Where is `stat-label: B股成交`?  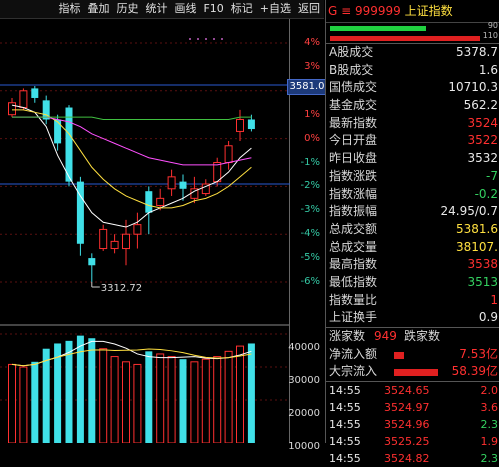
stat-label: B股成交 is located at coordinates (351, 69).